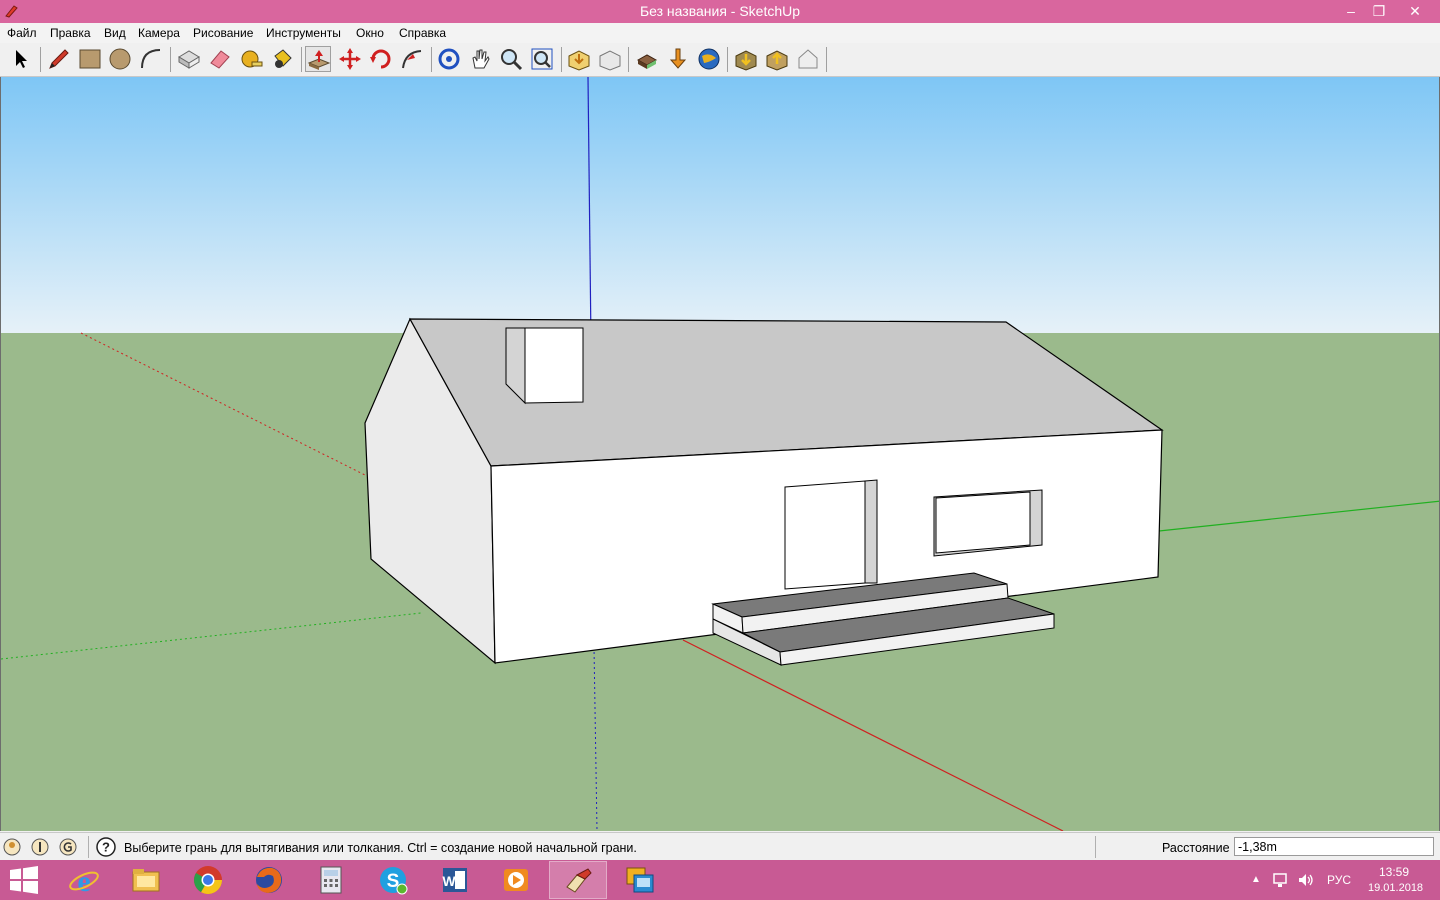  I want to click on chrome-icon, so click(208, 880).